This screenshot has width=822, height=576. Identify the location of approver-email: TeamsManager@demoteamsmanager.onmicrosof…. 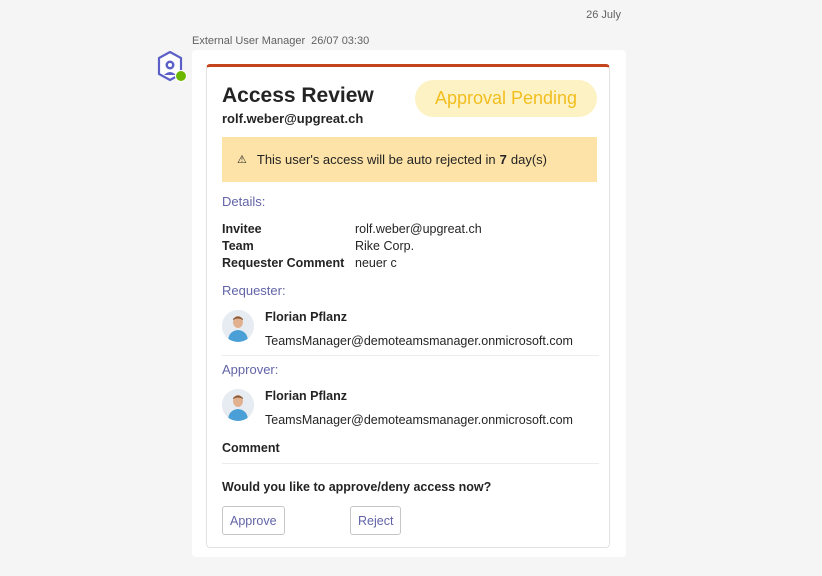
(419, 420).